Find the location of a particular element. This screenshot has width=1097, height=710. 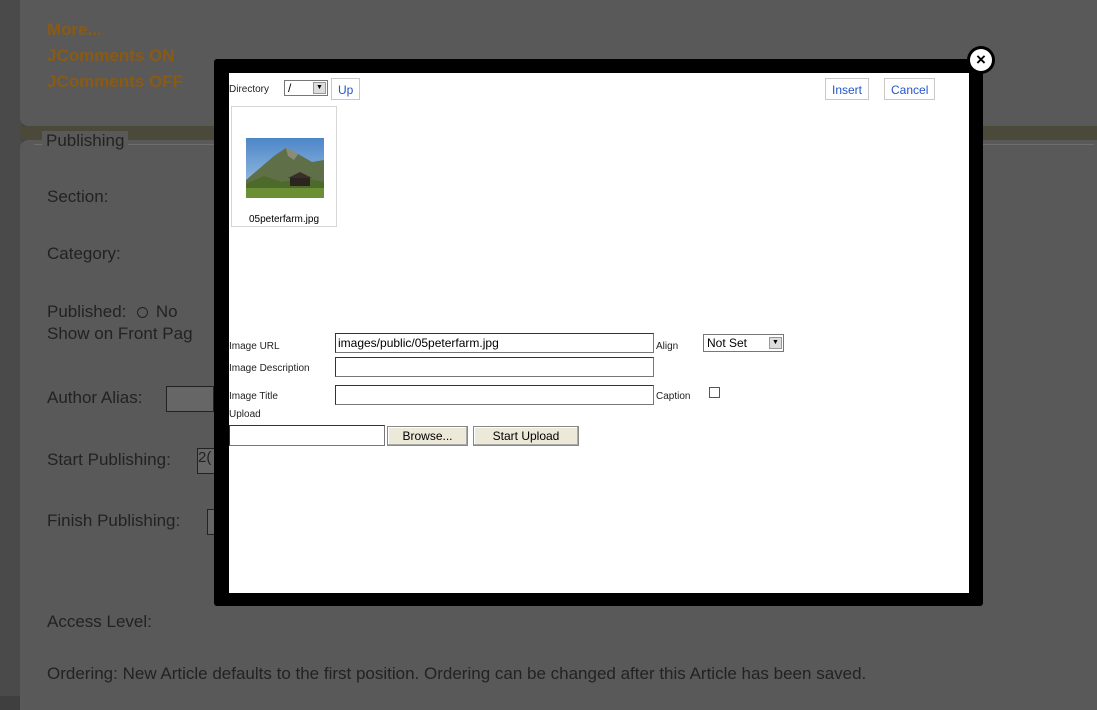

image-thumbnail: 05peterfarm.jpg is located at coordinates (284, 166).